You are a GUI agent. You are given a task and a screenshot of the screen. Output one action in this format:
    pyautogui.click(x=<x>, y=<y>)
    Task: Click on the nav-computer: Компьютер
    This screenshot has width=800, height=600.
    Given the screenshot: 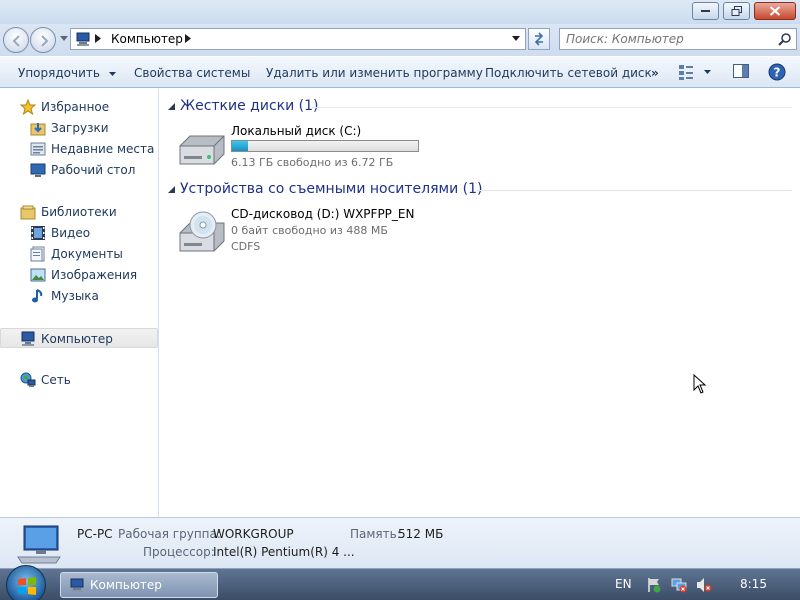 What is the action you would take?
    pyautogui.click(x=79, y=338)
    